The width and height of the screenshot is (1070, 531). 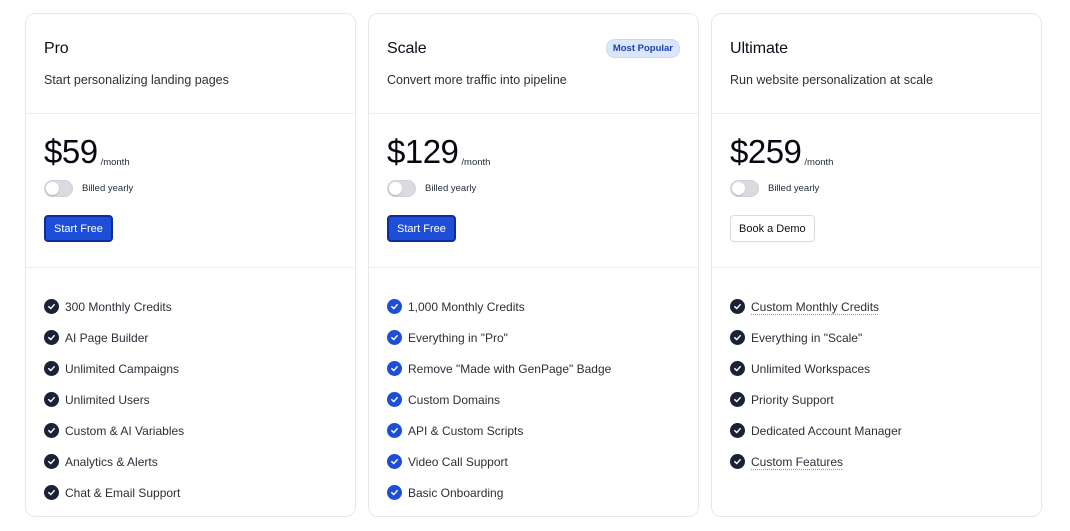 I want to click on feature-item: Unlimited Users, so click(x=114, y=399).